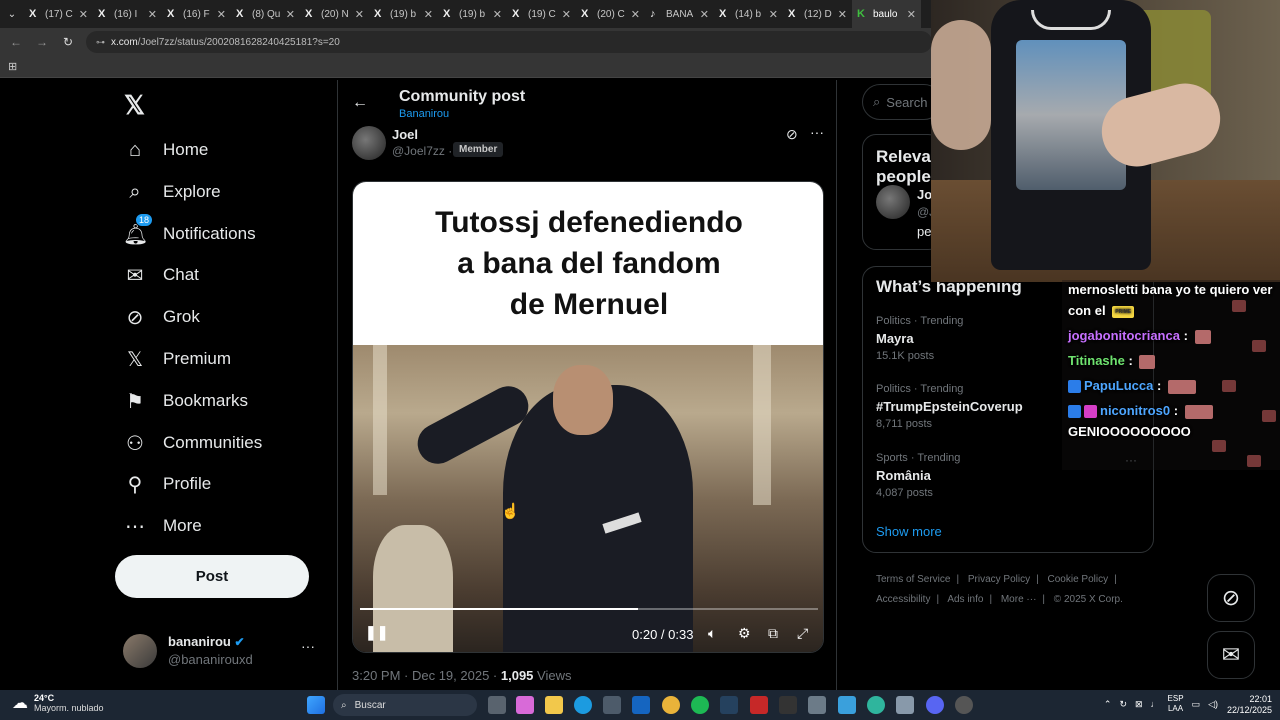  I want to click on edge-icon, so click(583, 705).